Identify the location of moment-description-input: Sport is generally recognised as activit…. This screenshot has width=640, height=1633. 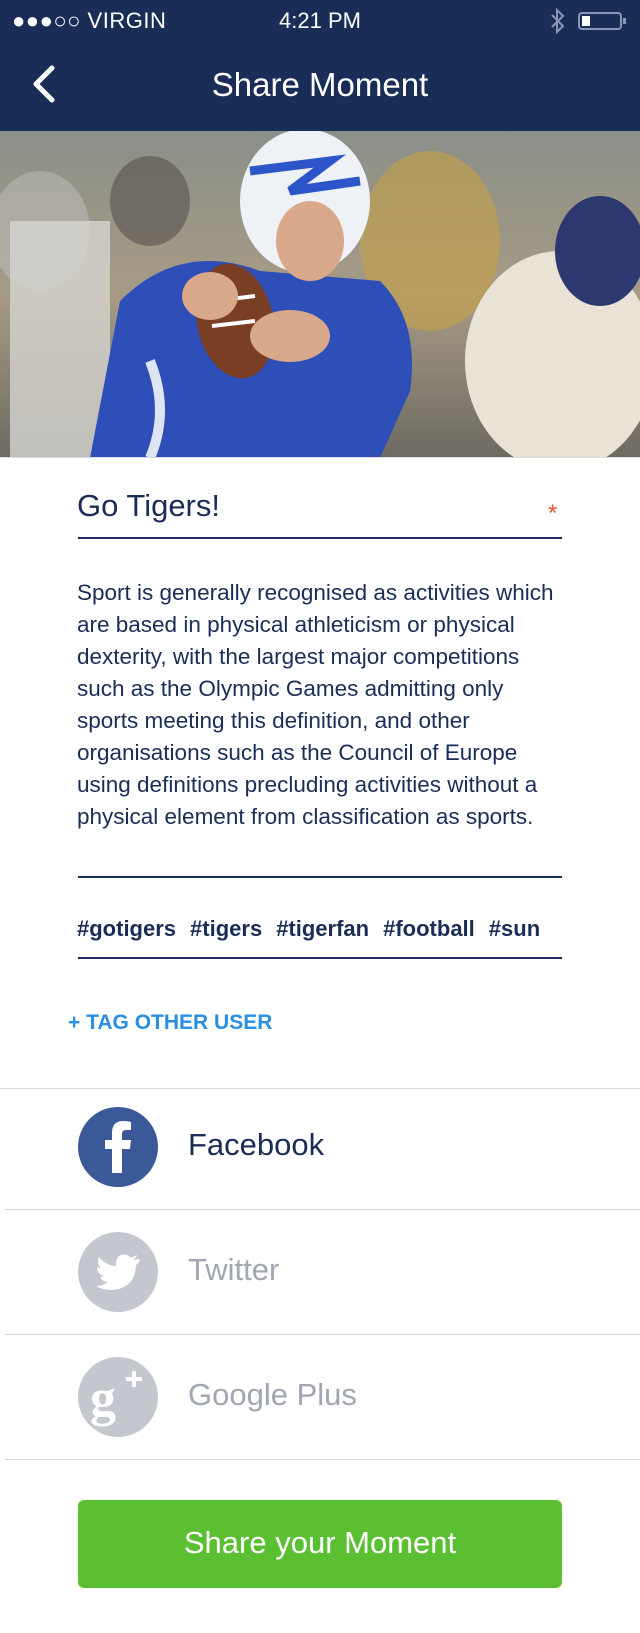
(319, 705).